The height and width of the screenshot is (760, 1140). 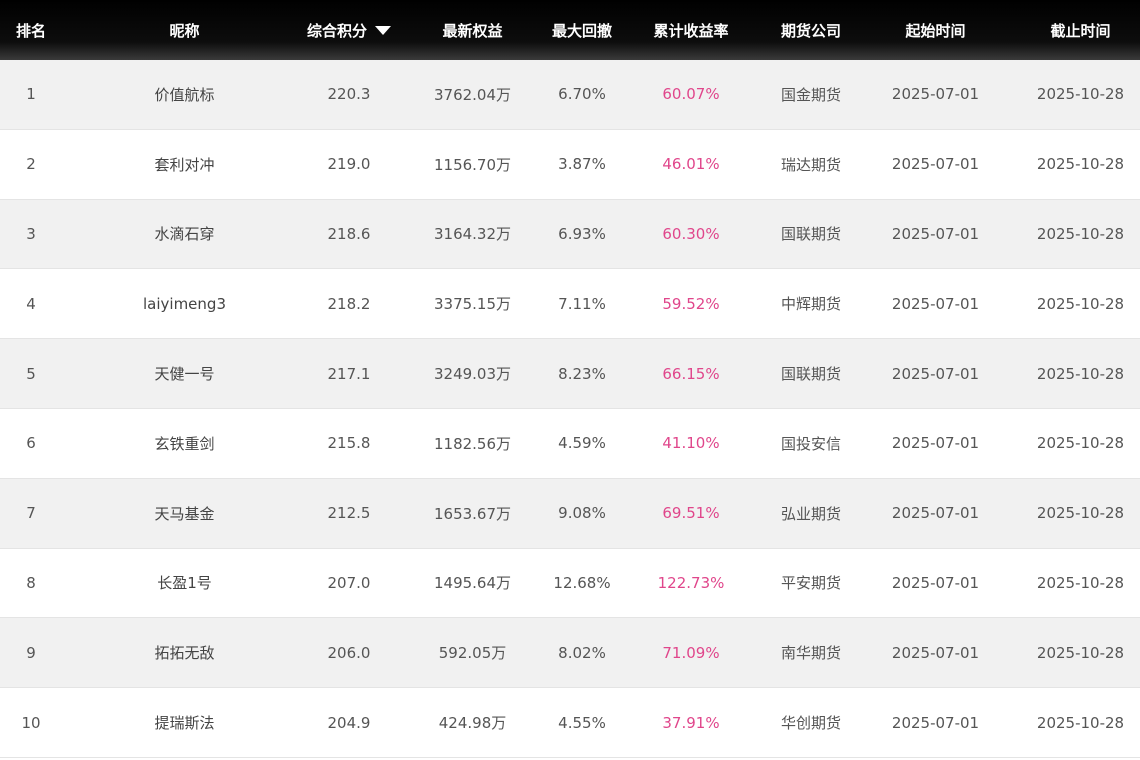 I want to click on drawdown-cell: 9.08%, so click(x=582, y=513).